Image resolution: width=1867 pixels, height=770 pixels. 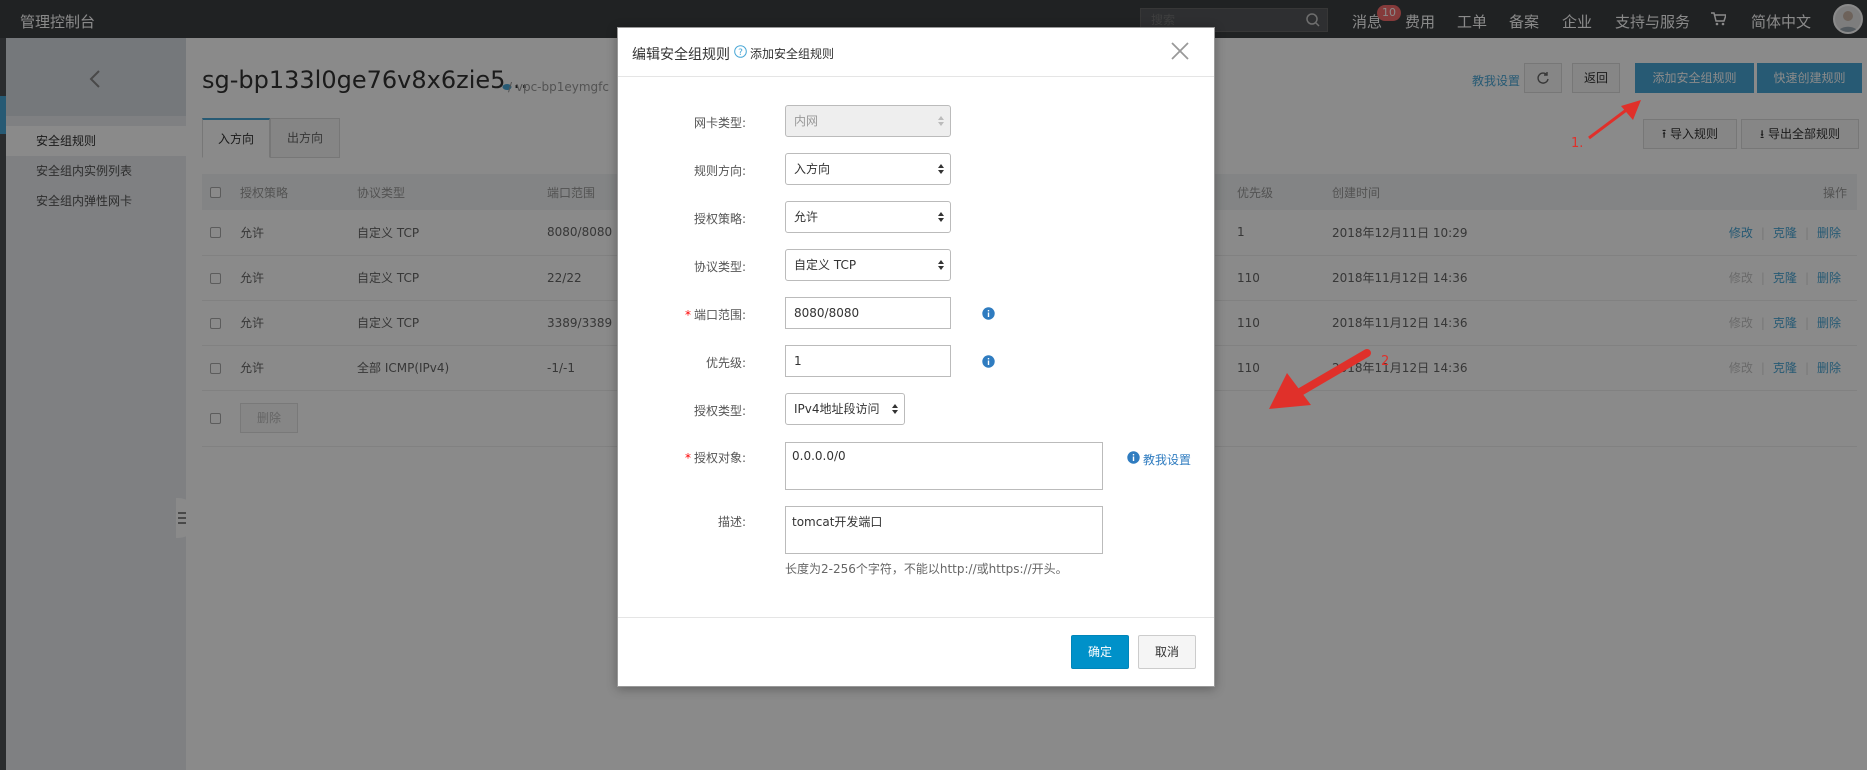 I want to click on nic-type-select: 内网, so click(x=868, y=121).